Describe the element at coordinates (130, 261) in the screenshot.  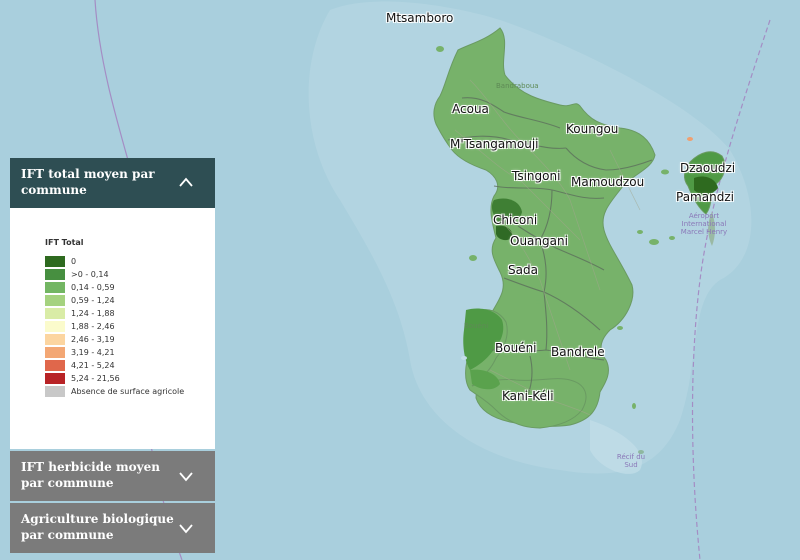
I see `legend-item: 0` at that location.